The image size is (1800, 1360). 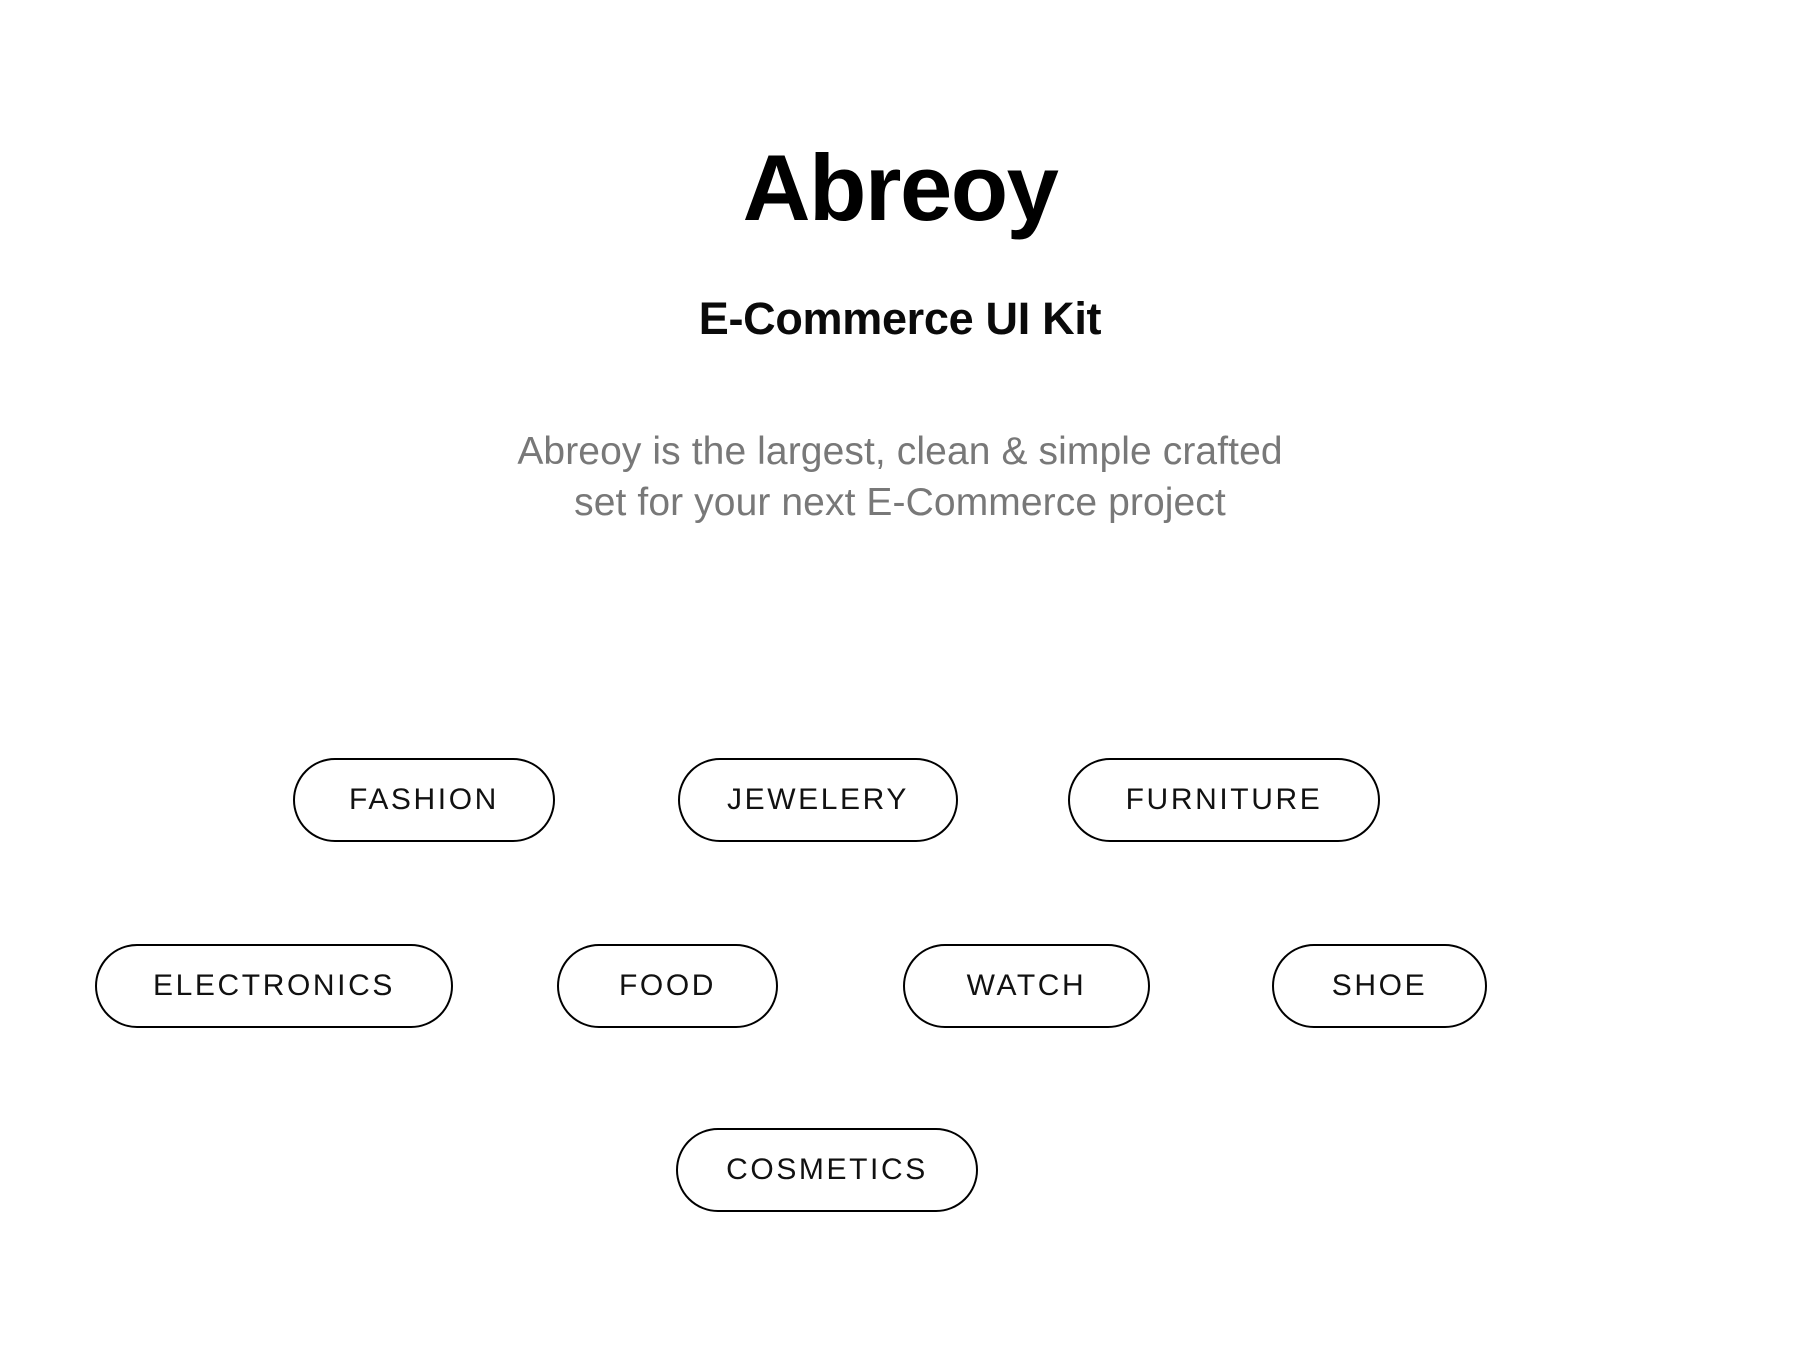 I want to click on category-pill-food: FOOD, so click(x=667, y=986).